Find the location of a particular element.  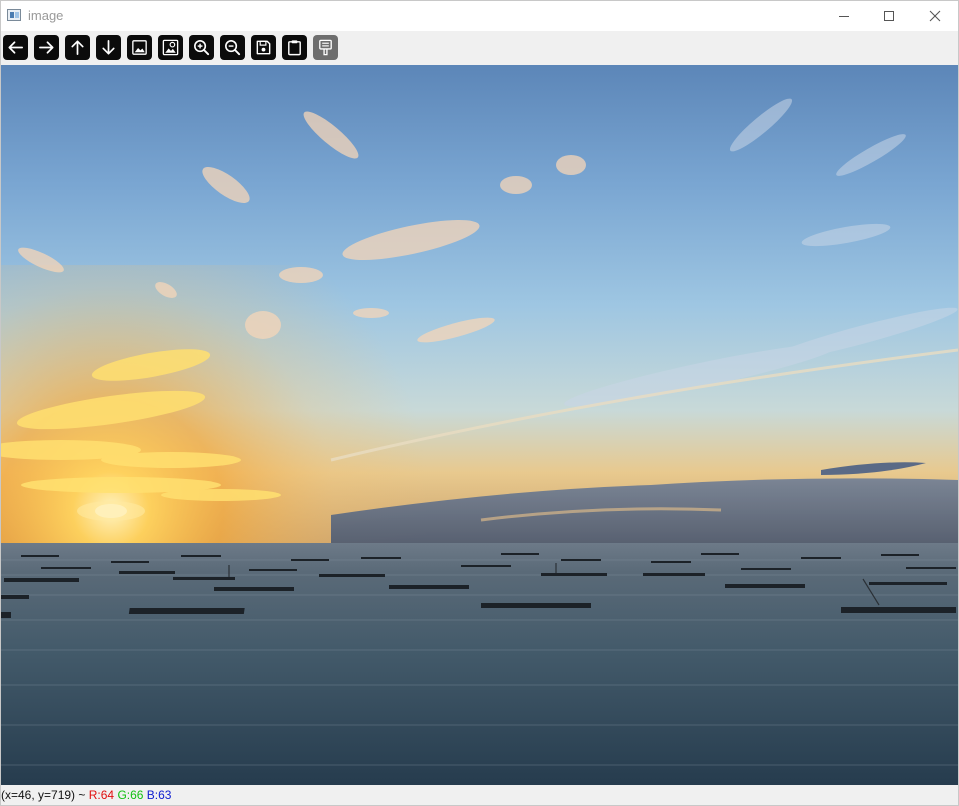

zoom-out-icon is located at coordinates (233, 48).